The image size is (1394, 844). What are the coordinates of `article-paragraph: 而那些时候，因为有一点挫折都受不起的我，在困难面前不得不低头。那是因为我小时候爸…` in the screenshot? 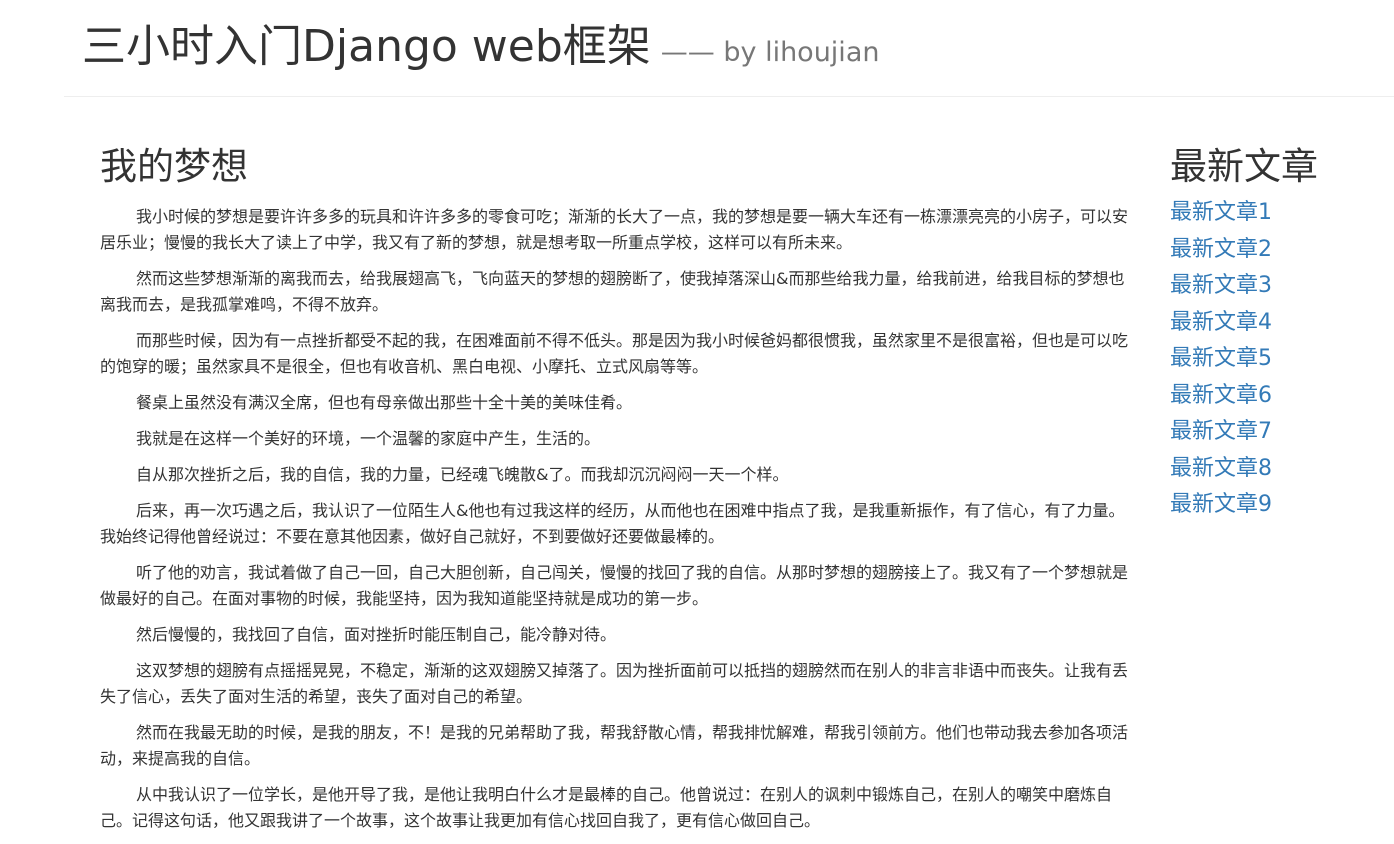 It's located at (614, 353).